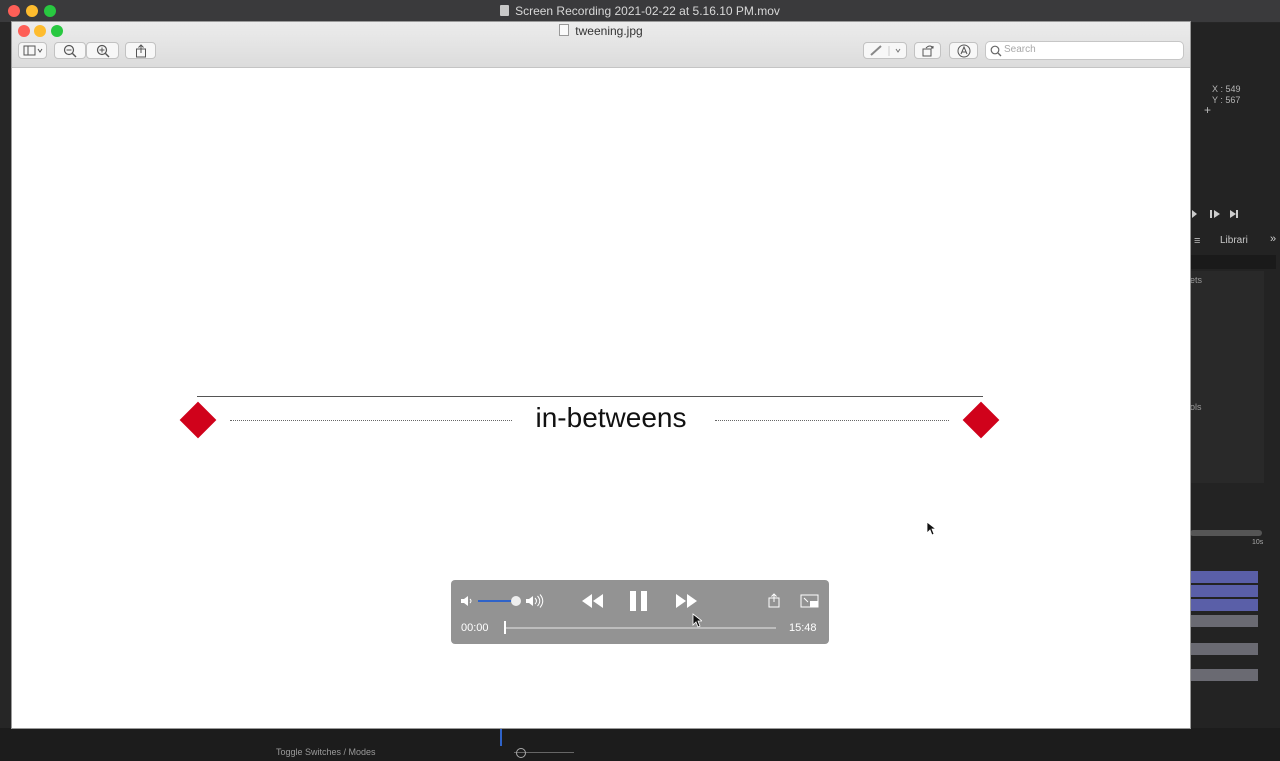 The width and height of the screenshot is (1280, 761). I want to click on toggle-switches-modes-label: Toggle Switches / Modes, so click(326, 752).